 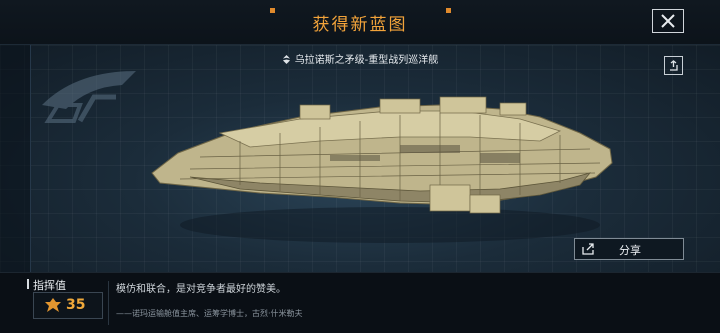 What do you see at coordinates (201, 289) in the screenshot?
I see `quote-text: 模仿和联合，是对竞争者最好的赞美。` at bounding box center [201, 289].